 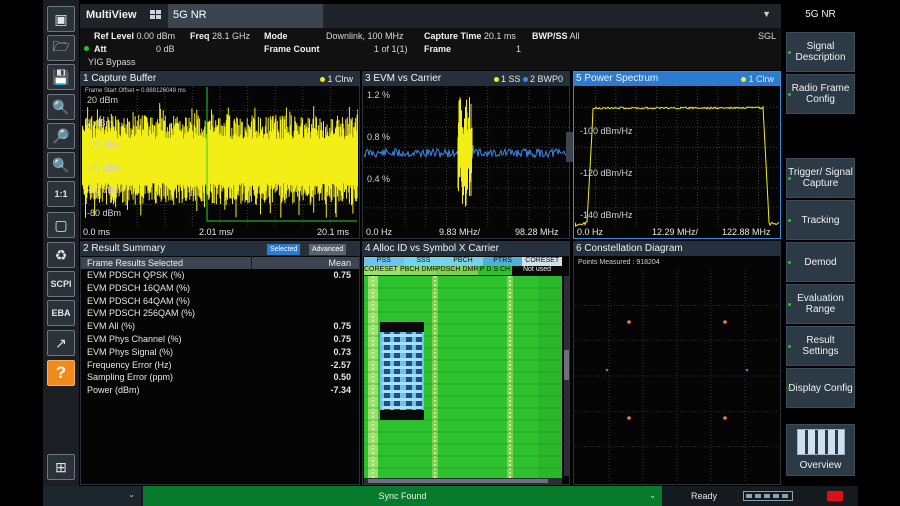 I want to click on tab-5g-nr: 5G NR, so click(x=245, y=16).